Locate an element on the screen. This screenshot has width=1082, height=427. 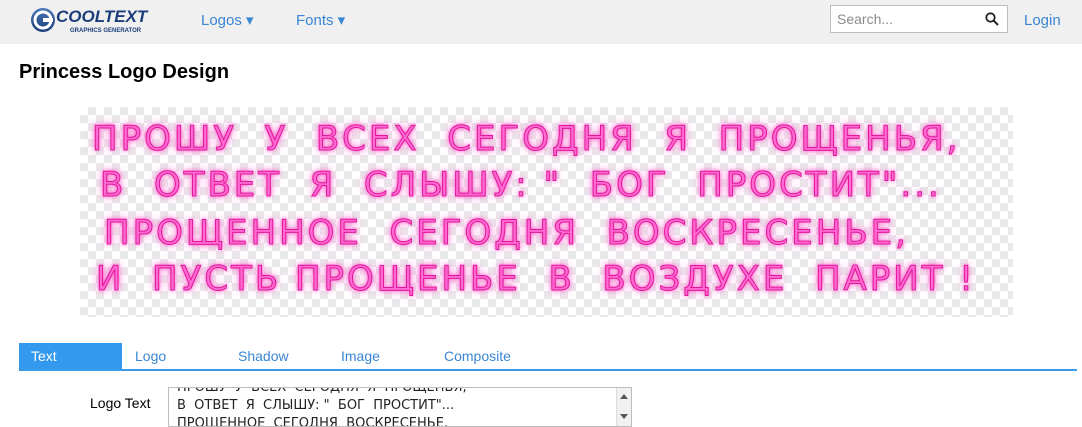
cooltext-logo-icon: COOLTEXT GRAPHICS GENERATOR is located at coordinates (90, 20).